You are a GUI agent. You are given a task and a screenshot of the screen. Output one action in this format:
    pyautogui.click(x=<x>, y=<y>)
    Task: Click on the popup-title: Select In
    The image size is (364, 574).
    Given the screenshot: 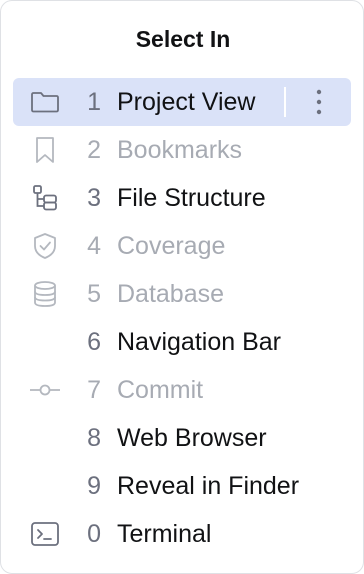 What is the action you would take?
    pyautogui.click(x=183, y=39)
    